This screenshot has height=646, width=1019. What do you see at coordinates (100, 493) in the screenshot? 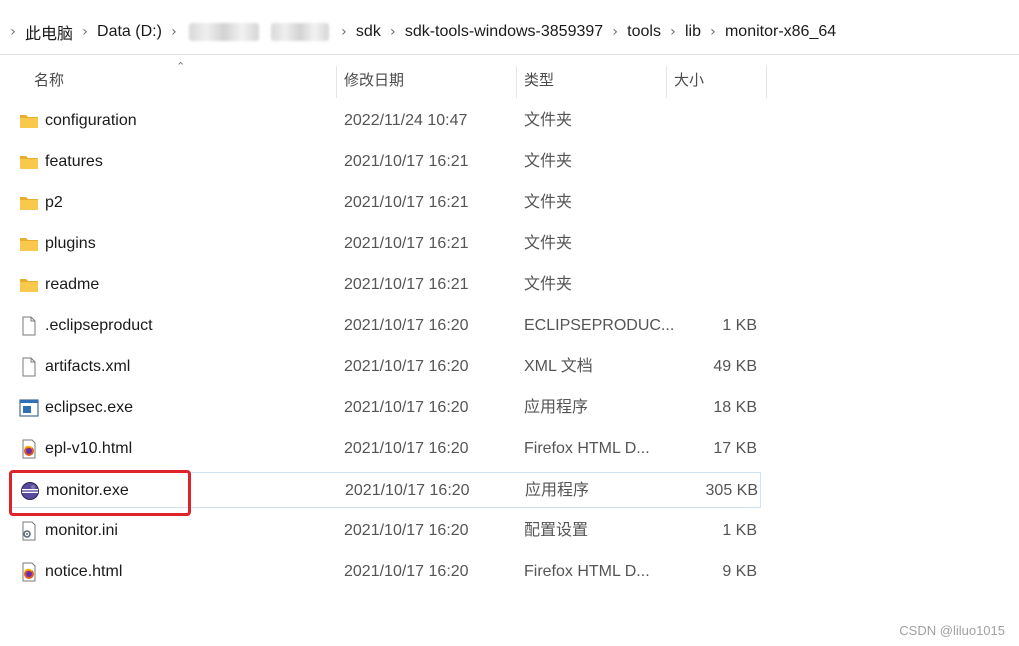
I see `annotation-highlight-box` at bounding box center [100, 493].